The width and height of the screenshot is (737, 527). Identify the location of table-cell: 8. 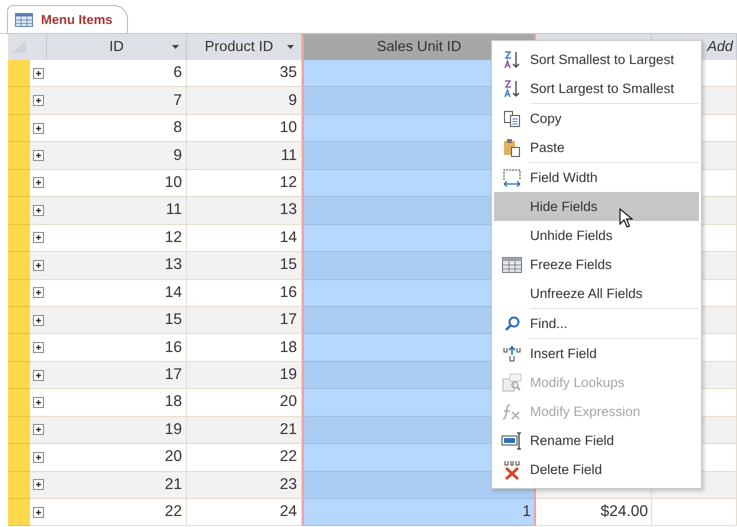
(117, 128).